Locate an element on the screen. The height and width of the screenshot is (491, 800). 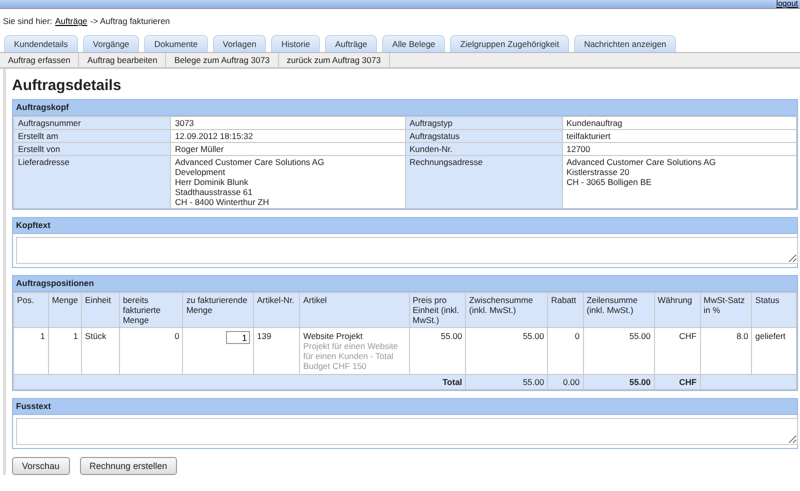
field-value: 3073 is located at coordinates (287, 123).